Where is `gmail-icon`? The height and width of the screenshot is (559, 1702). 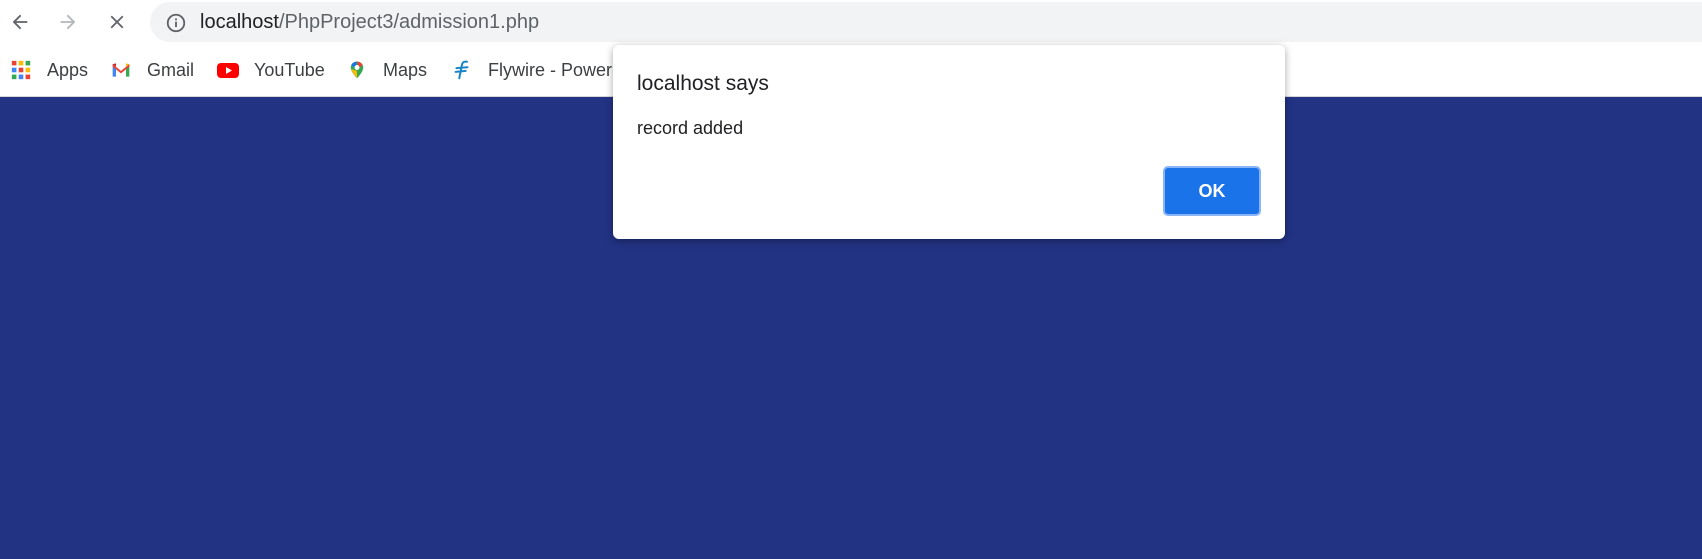 gmail-icon is located at coordinates (121, 70).